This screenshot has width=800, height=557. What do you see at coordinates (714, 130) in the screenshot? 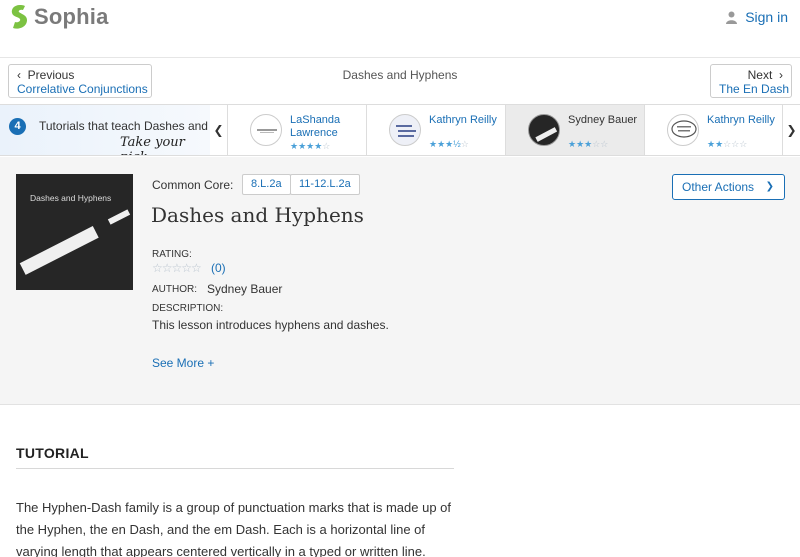
I see `tutorial-card: Kathryn Reilly ★★☆☆☆` at bounding box center [714, 130].